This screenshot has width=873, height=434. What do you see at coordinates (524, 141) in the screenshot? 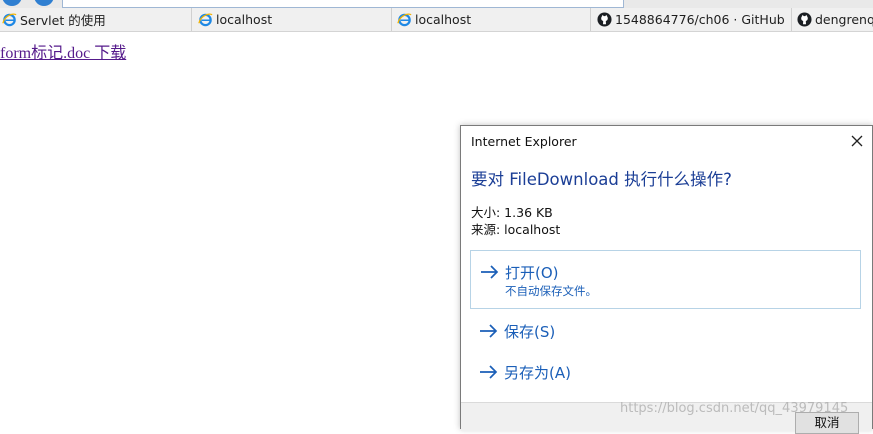
I see `dialog-title: Internet Explorer` at bounding box center [524, 141].